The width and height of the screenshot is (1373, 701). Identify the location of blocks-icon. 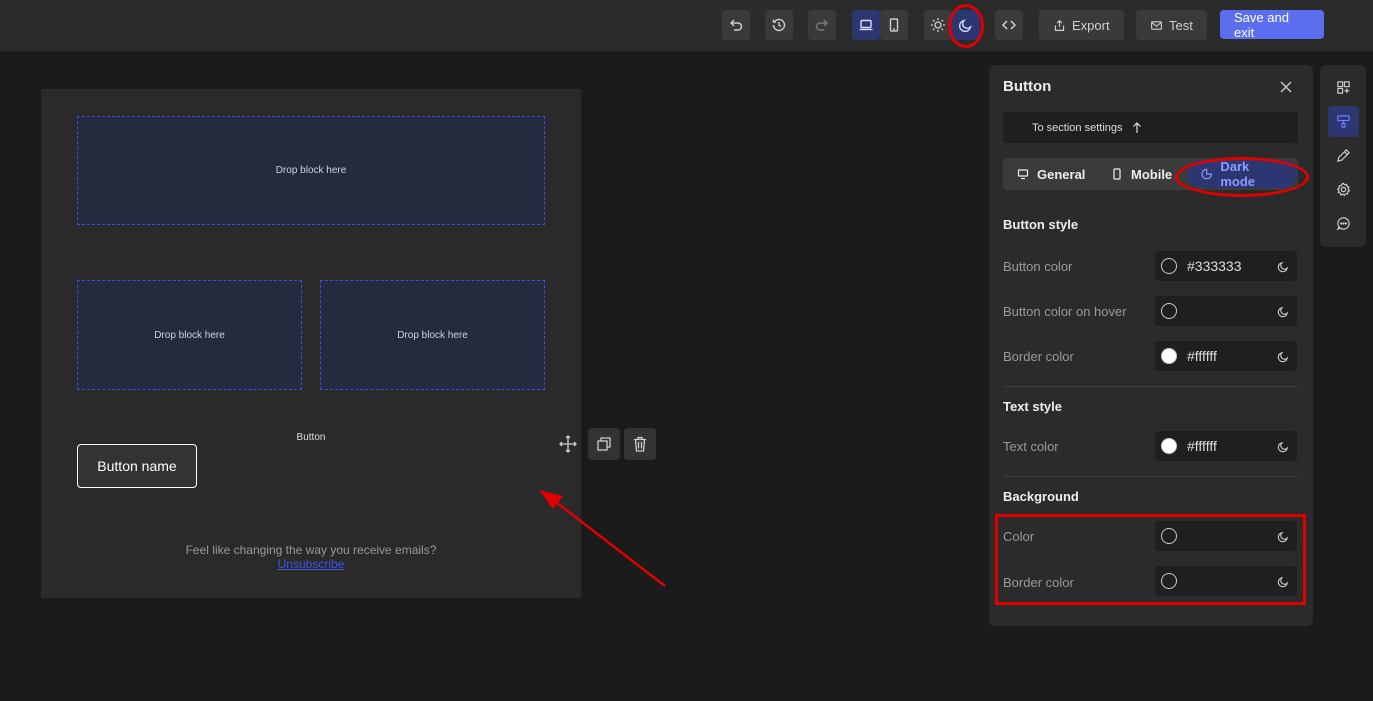
(1343, 87).